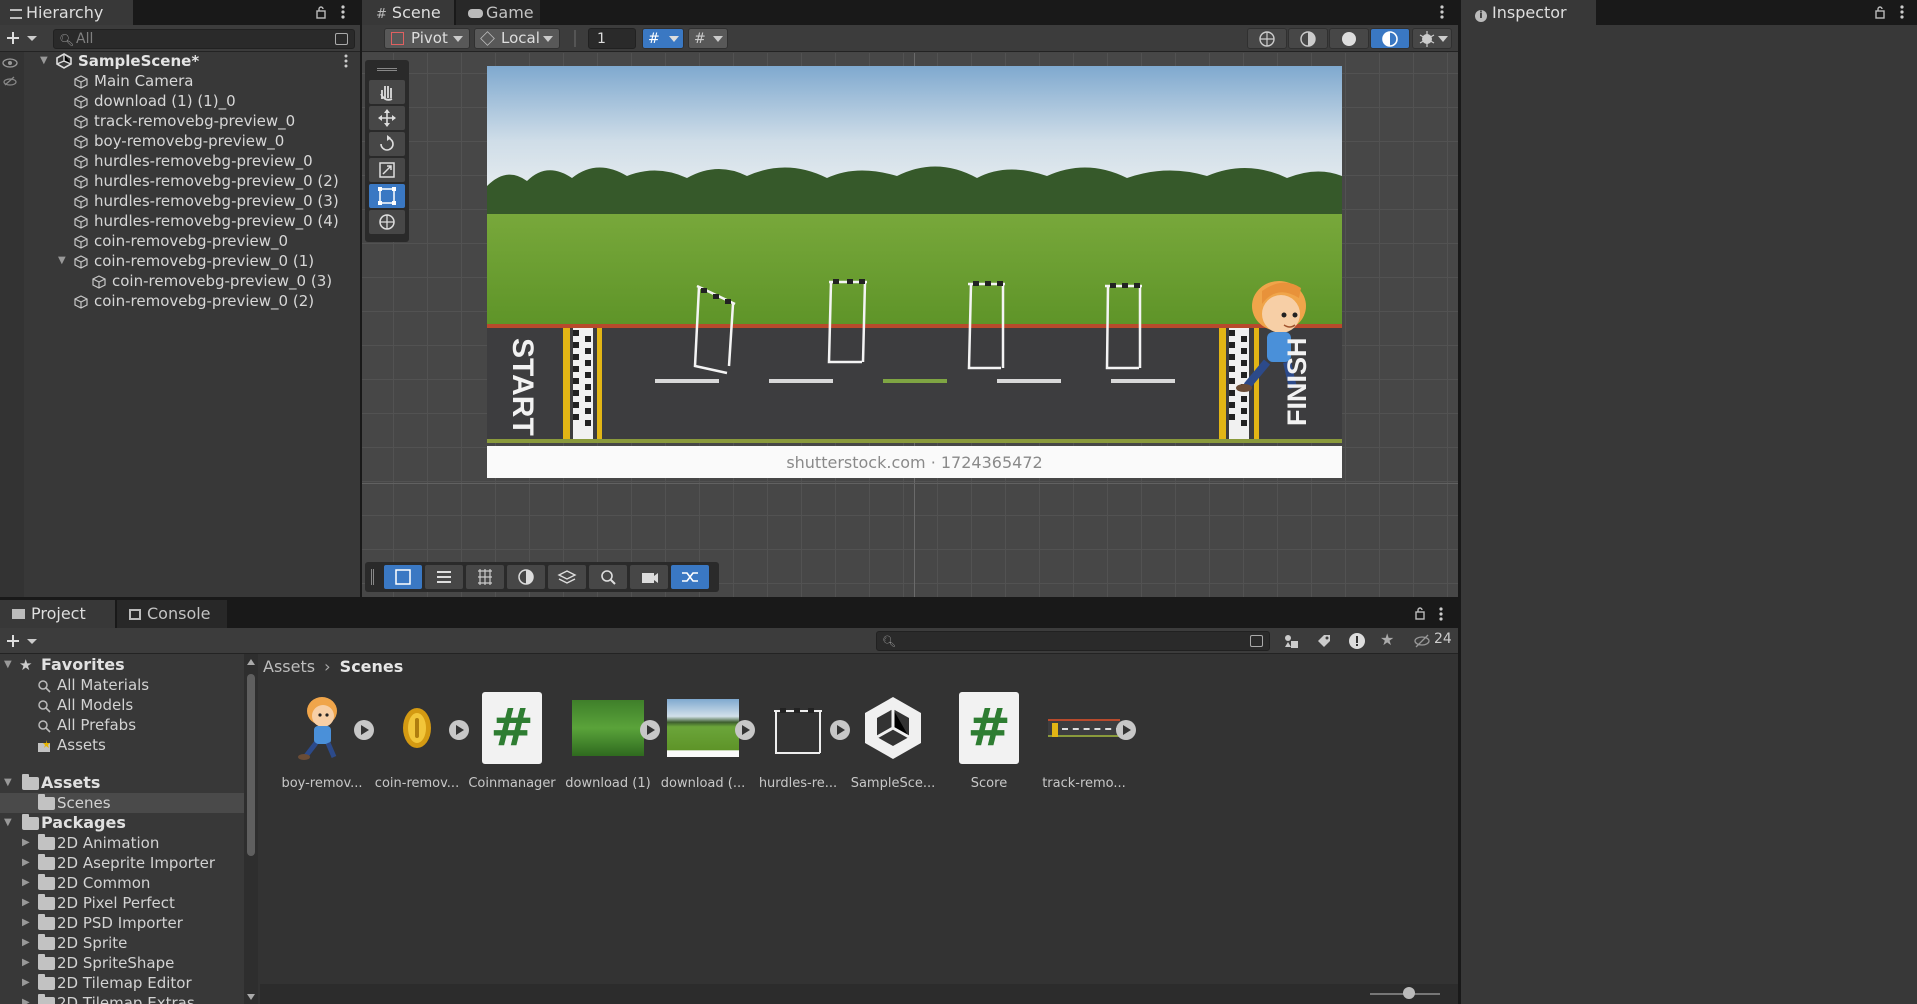  What do you see at coordinates (22, 641) in the screenshot?
I see `create-dropdown-button` at bounding box center [22, 641].